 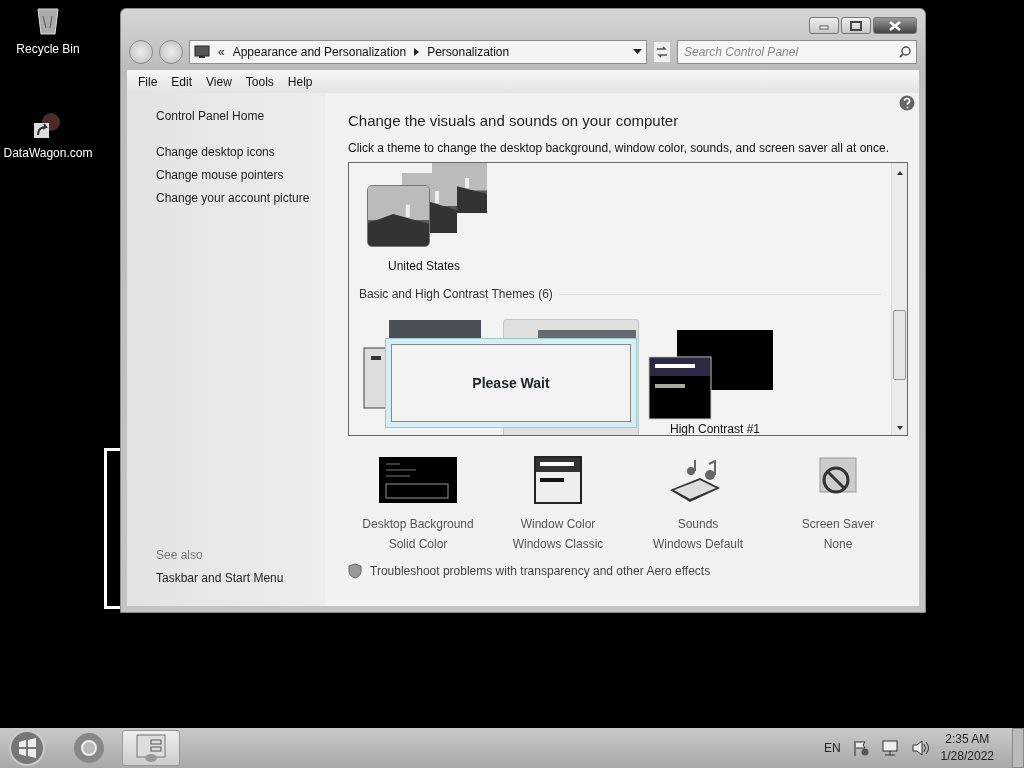 What do you see at coordinates (180, 555) in the screenshot?
I see `see-also-heading: See also` at bounding box center [180, 555].